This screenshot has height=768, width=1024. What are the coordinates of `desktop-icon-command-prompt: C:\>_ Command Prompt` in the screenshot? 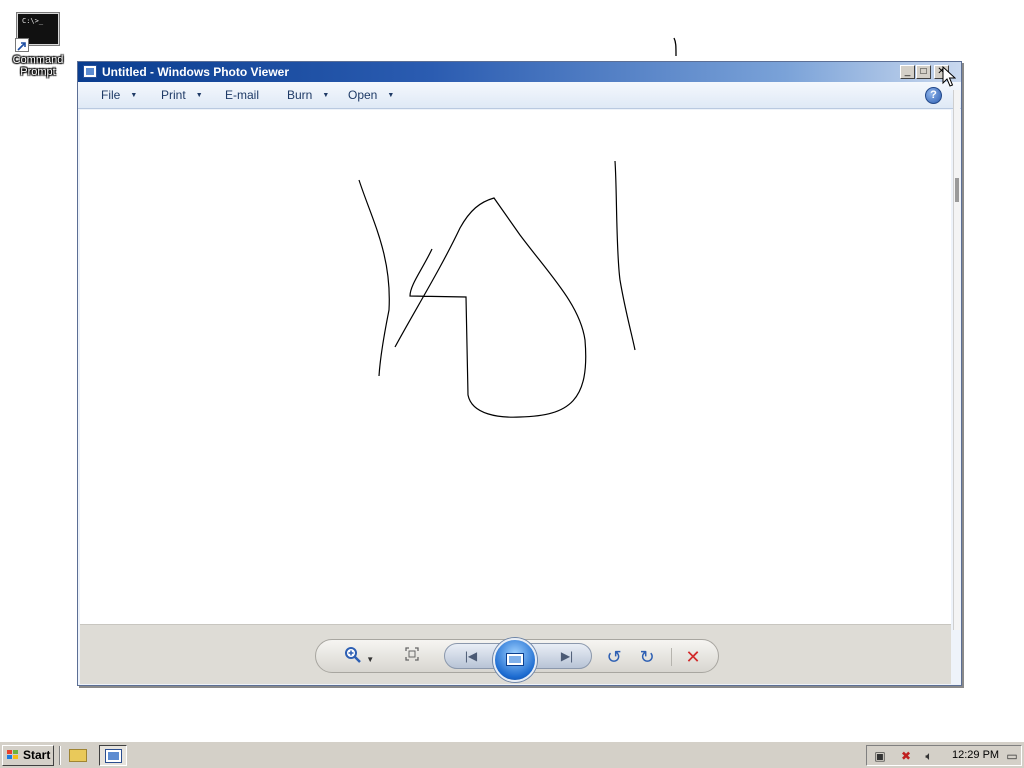 It's located at (38, 45).